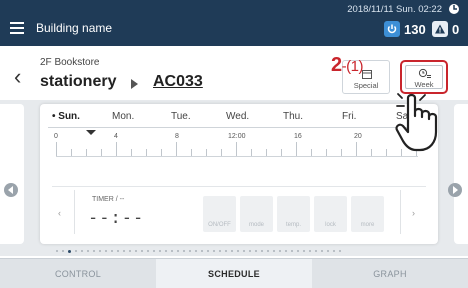  What do you see at coordinates (461, 174) in the screenshot?
I see `next-card-peek` at bounding box center [461, 174].